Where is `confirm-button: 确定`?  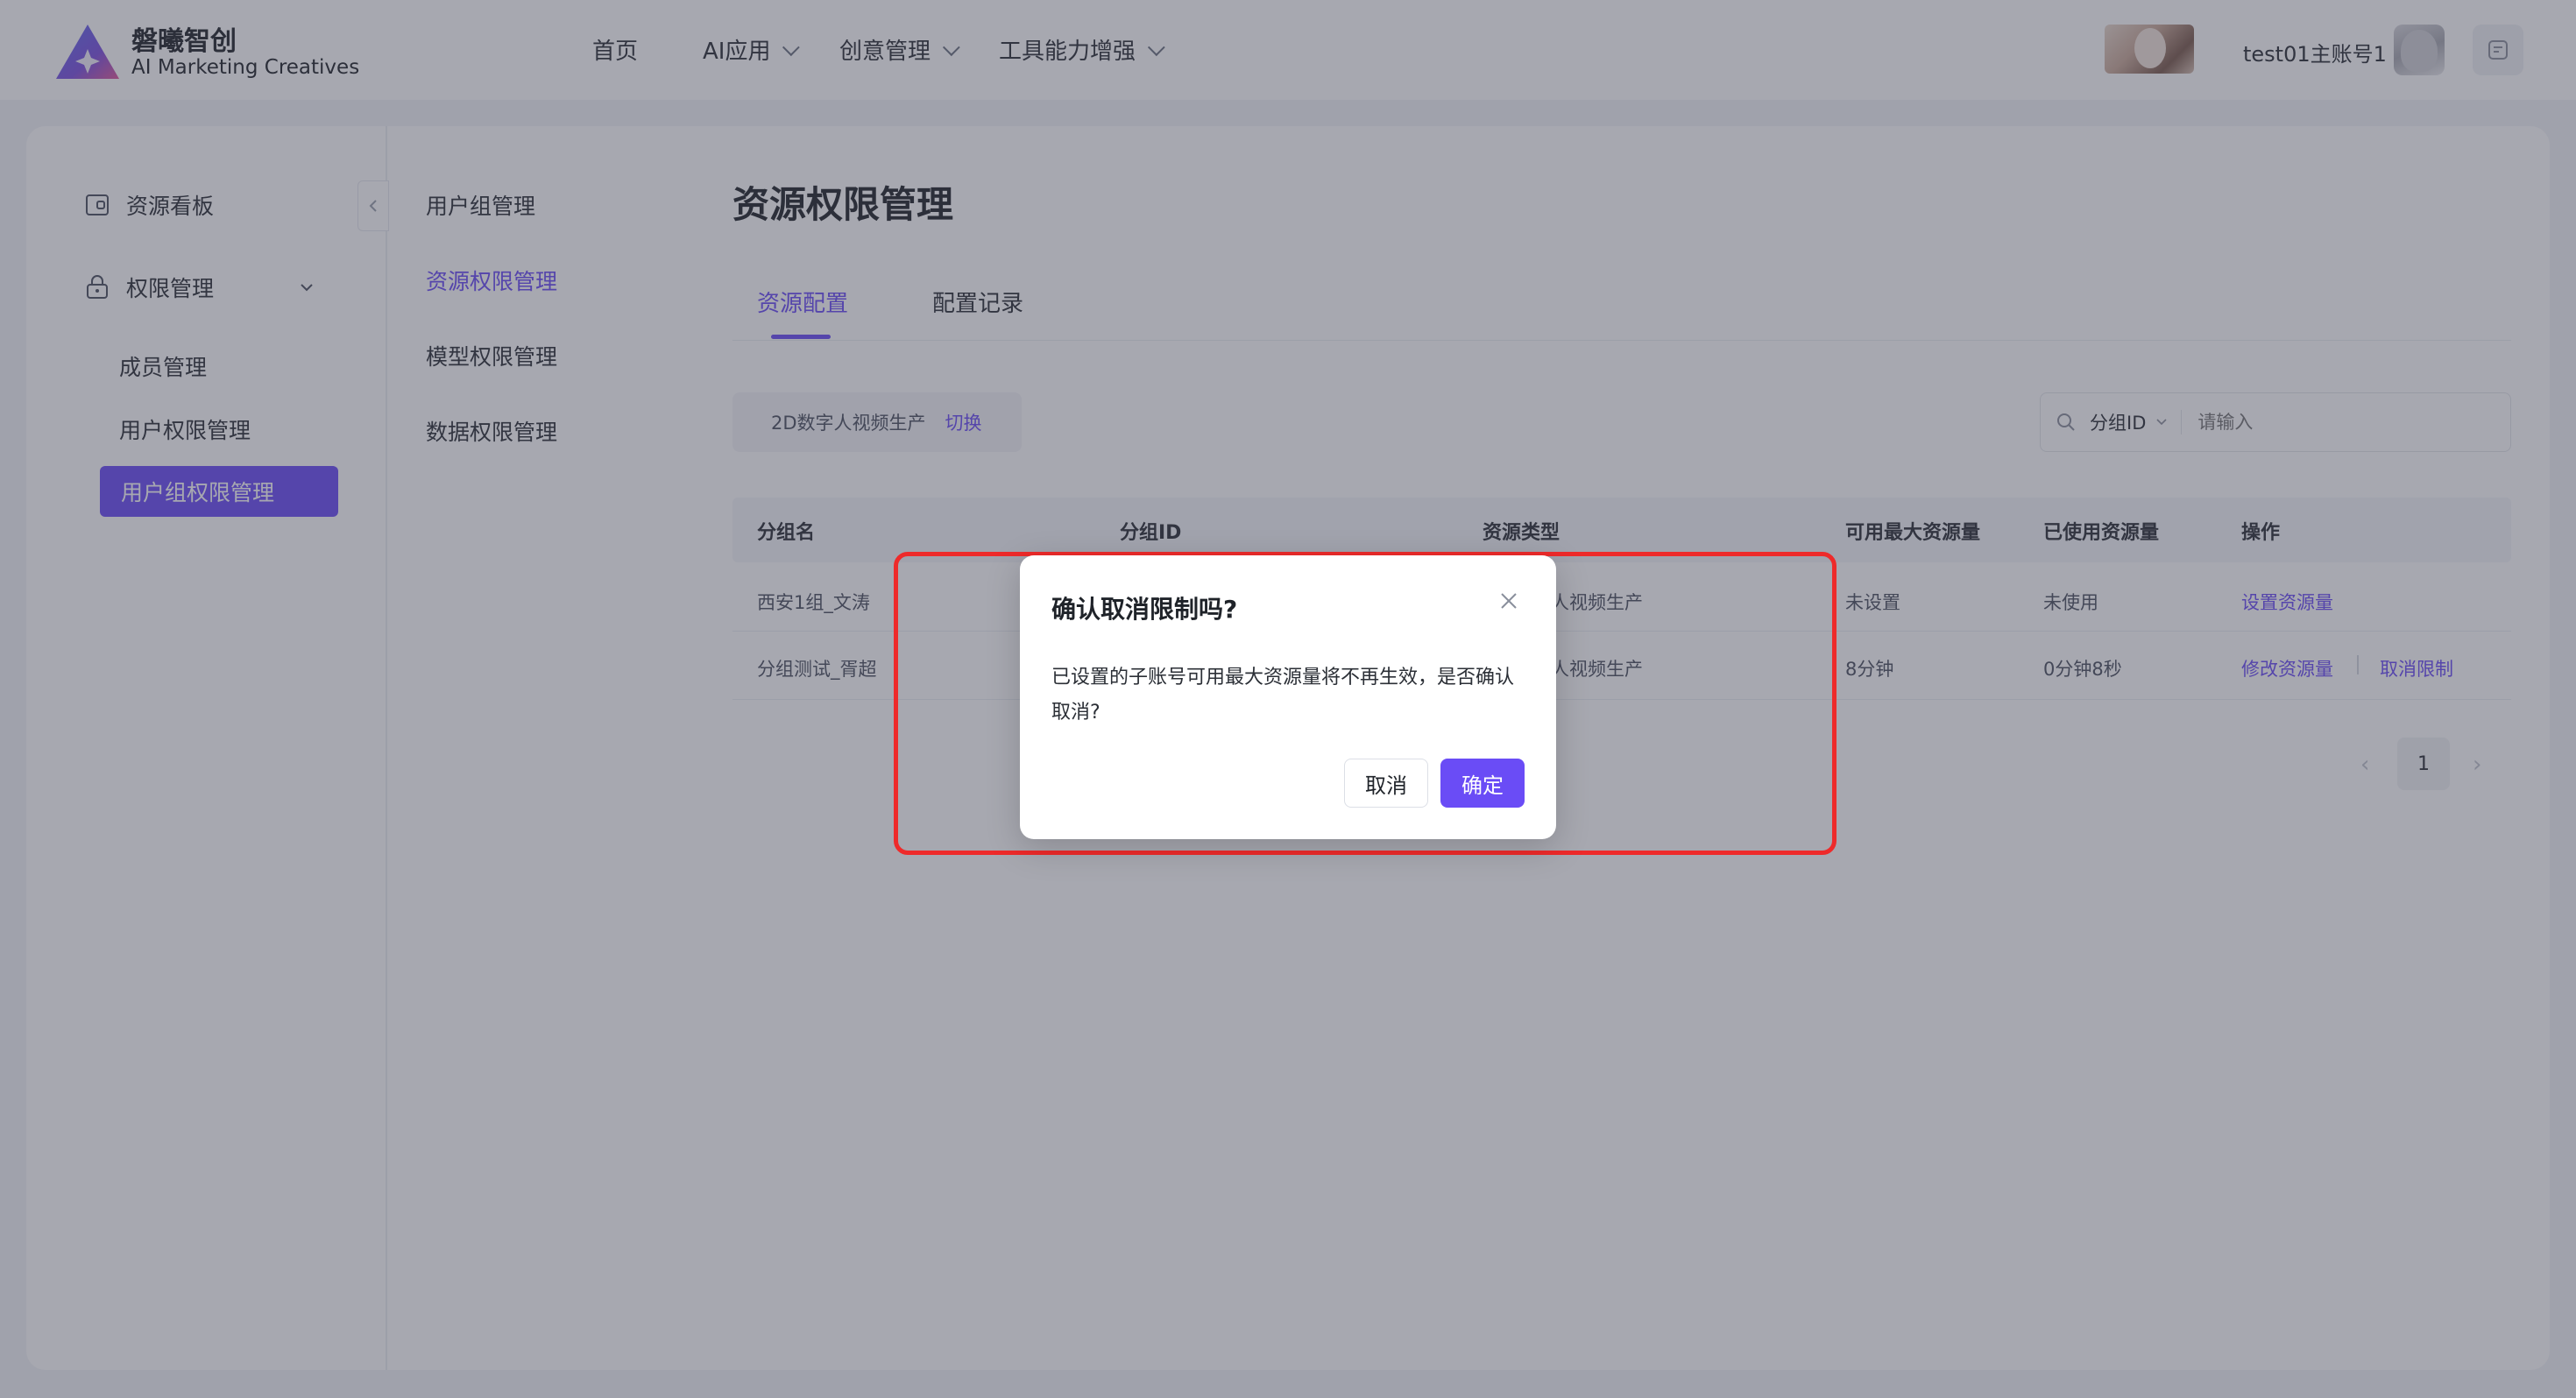 confirm-button: 确定 is located at coordinates (1482, 783).